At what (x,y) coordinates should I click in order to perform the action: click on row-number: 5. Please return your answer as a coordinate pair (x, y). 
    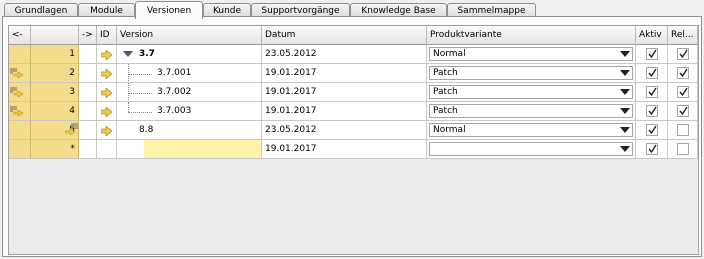
    Looking at the image, I should click on (55, 130).